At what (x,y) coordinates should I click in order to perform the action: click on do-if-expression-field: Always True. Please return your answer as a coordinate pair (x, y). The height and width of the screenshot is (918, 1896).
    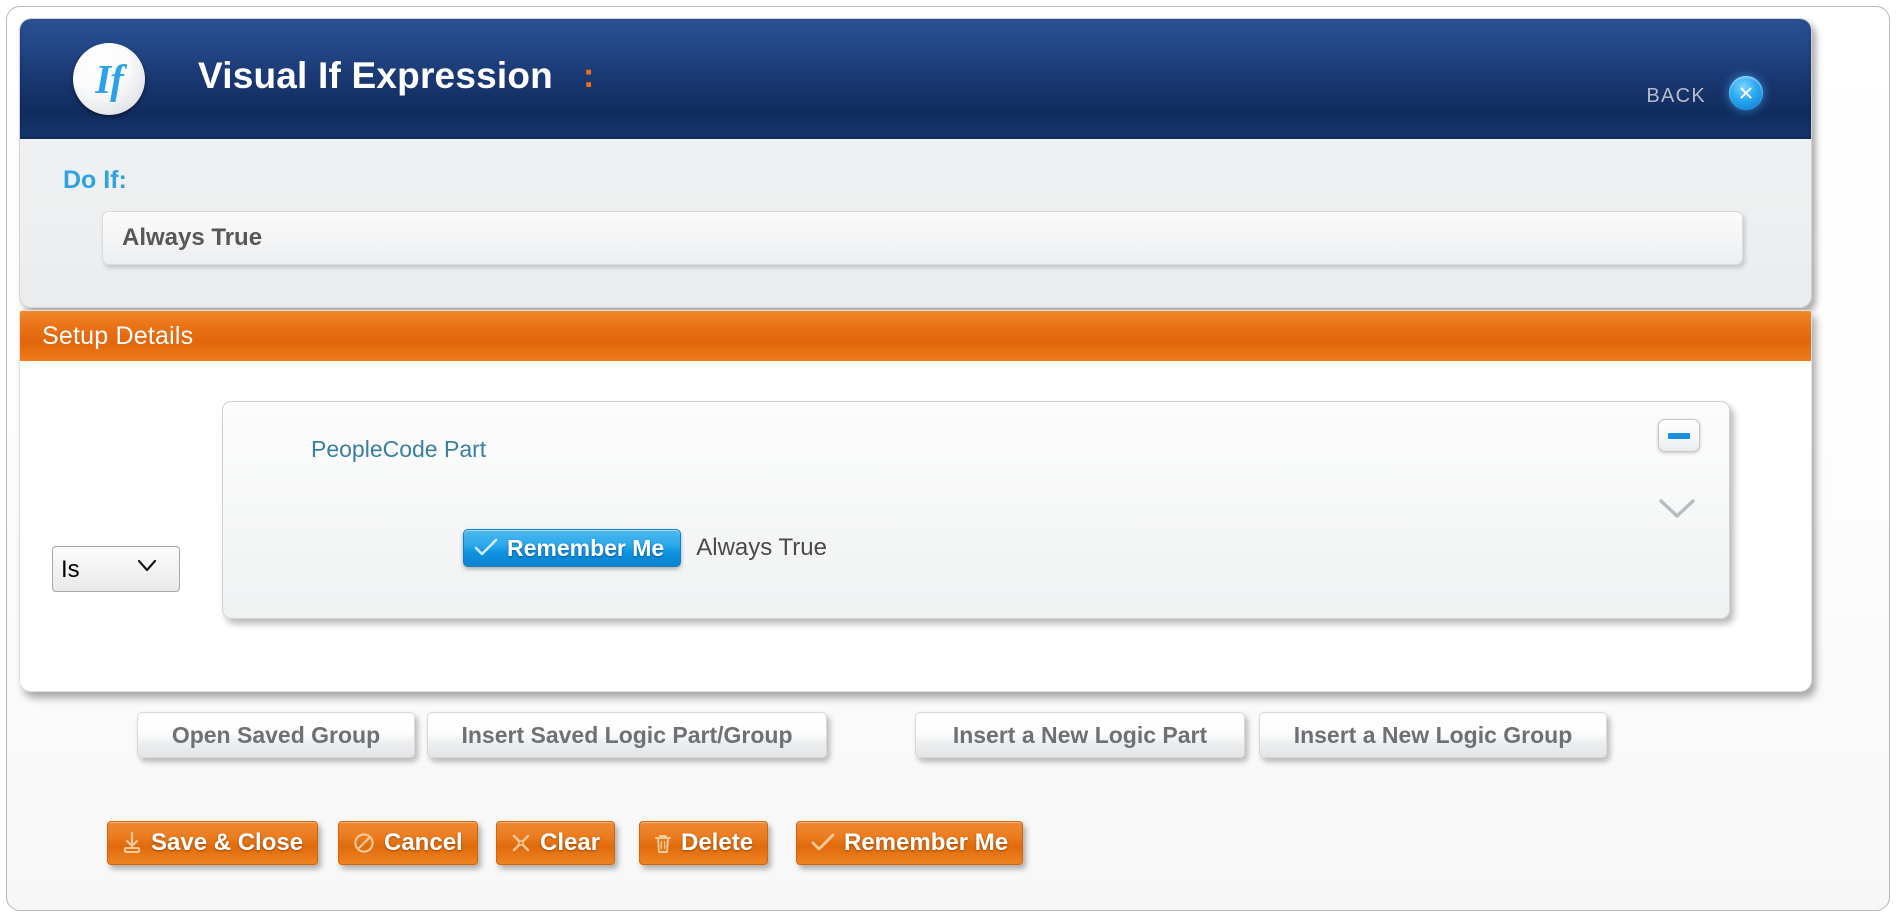
    Looking at the image, I should click on (922, 238).